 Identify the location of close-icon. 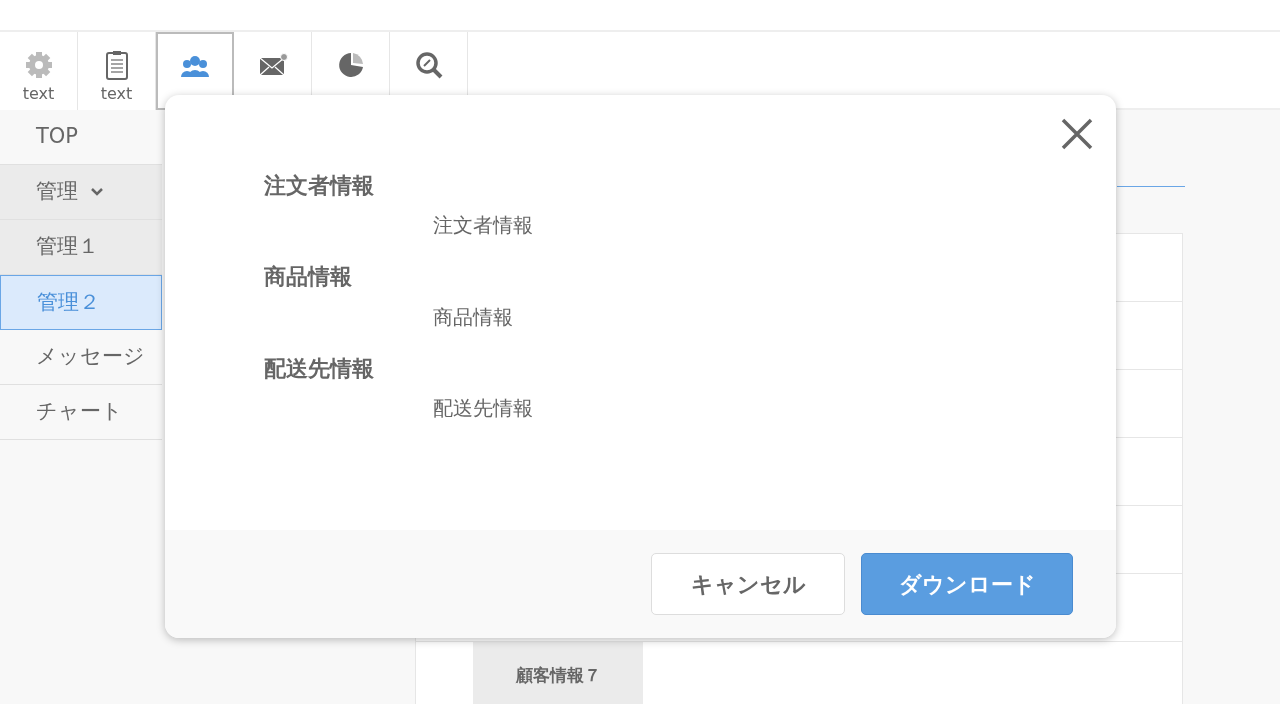
(1077, 134).